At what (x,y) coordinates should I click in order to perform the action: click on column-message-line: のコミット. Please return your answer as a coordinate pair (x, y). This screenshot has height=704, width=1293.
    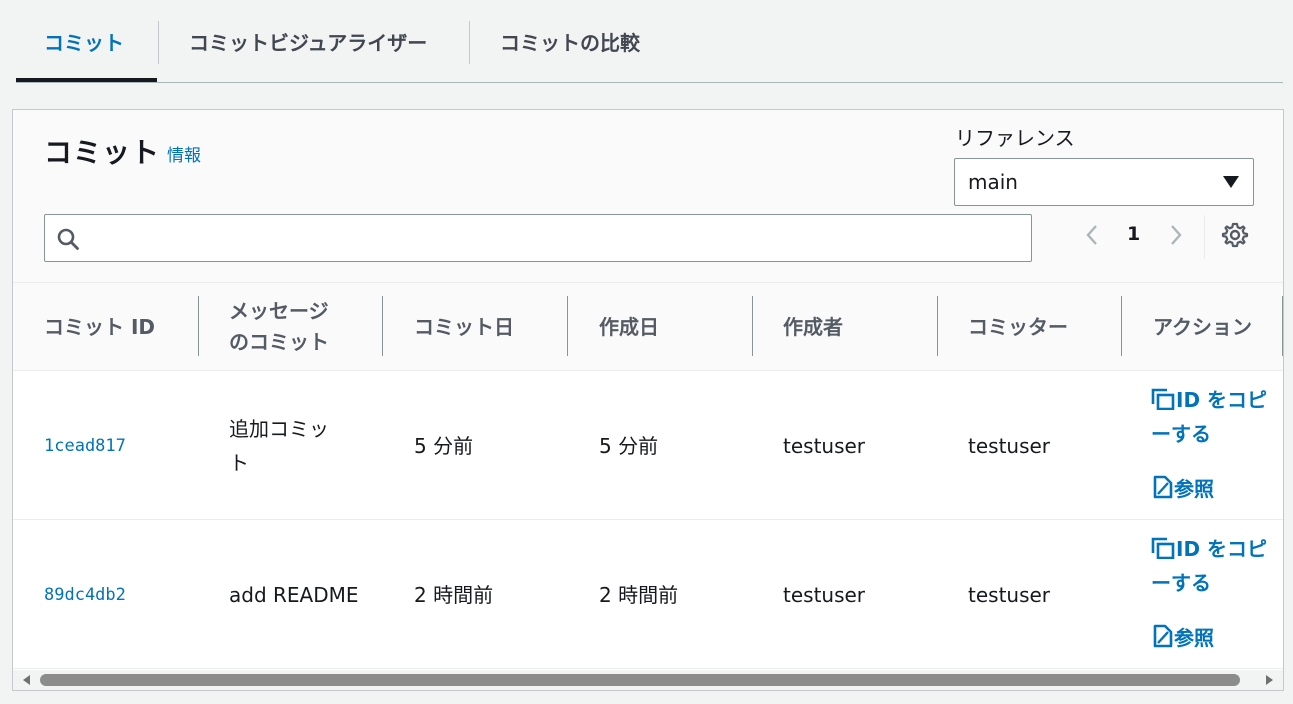
    Looking at the image, I should click on (279, 342).